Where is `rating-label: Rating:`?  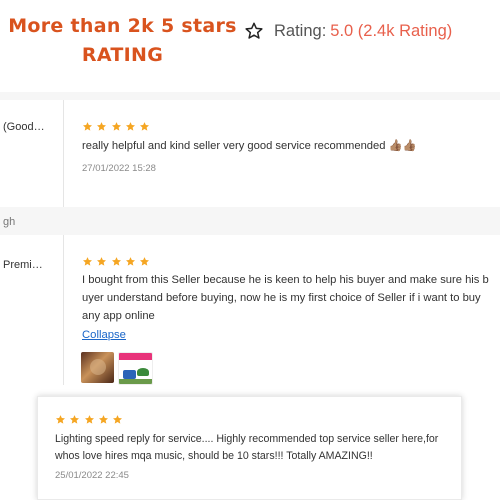
rating-label: Rating: is located at coordinates (300, 30).